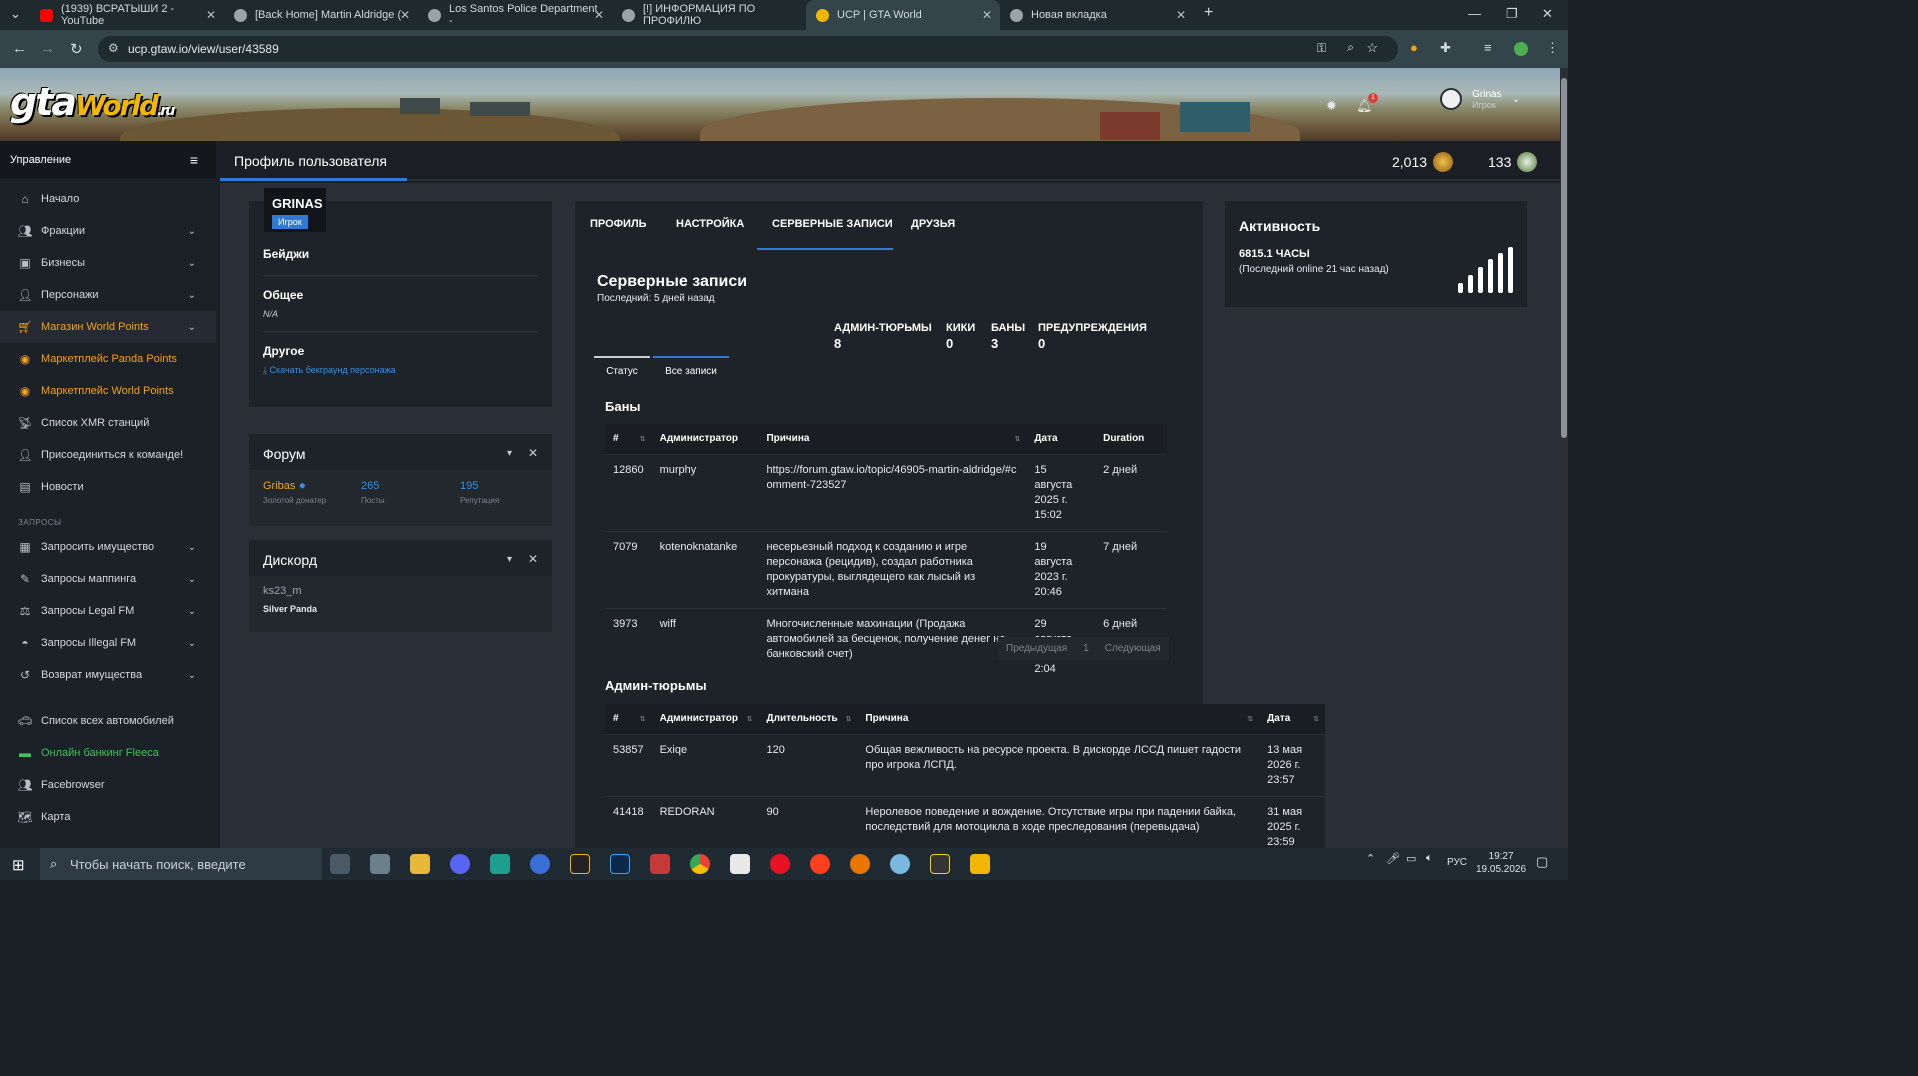 The width and height of the screenshot is (1918, 1076). Describe the element at coordinates (321, 15) in the screenshot. I see `browser-tab: [Back Home] Martin Aldridge ( ✕` at that location.